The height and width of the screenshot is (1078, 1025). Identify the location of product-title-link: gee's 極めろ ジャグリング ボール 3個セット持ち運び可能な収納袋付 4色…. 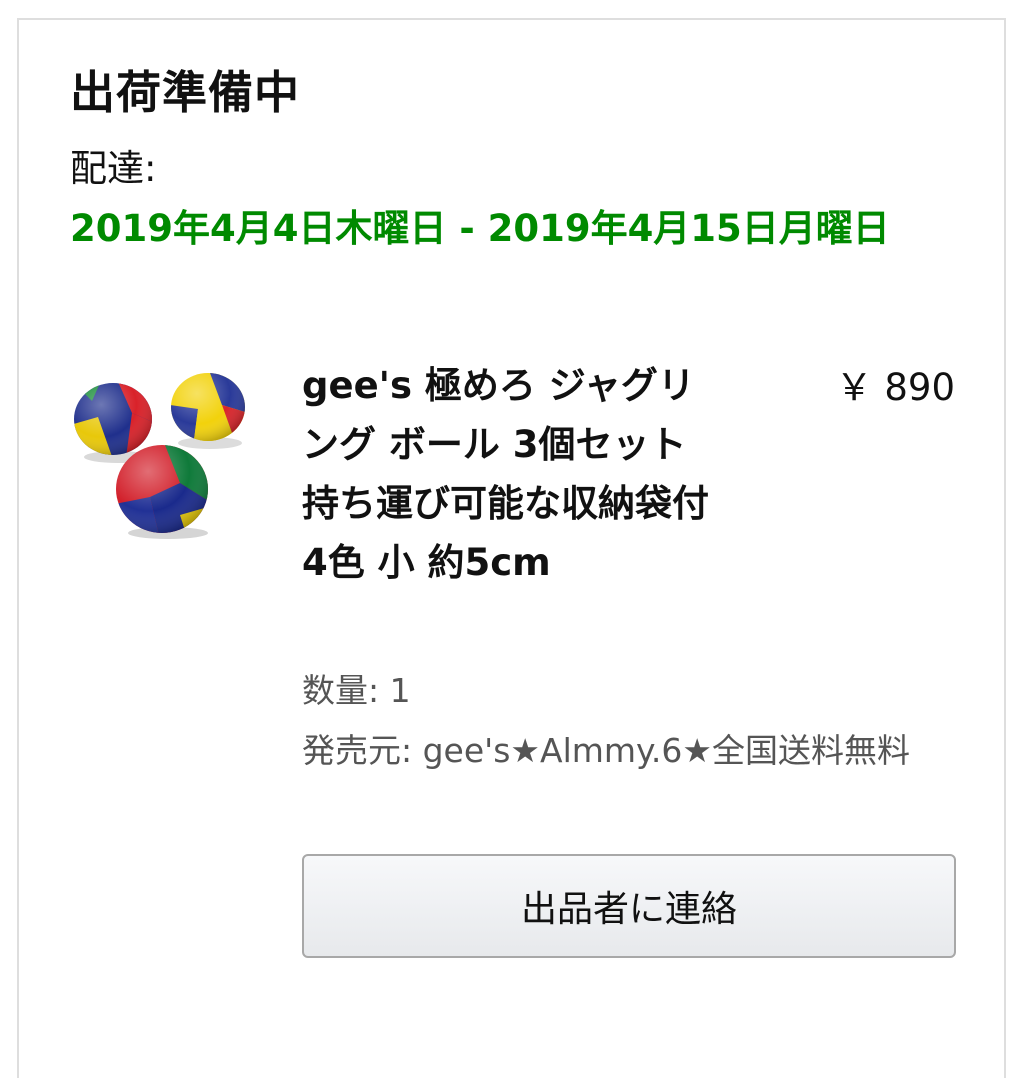
(512, 474).